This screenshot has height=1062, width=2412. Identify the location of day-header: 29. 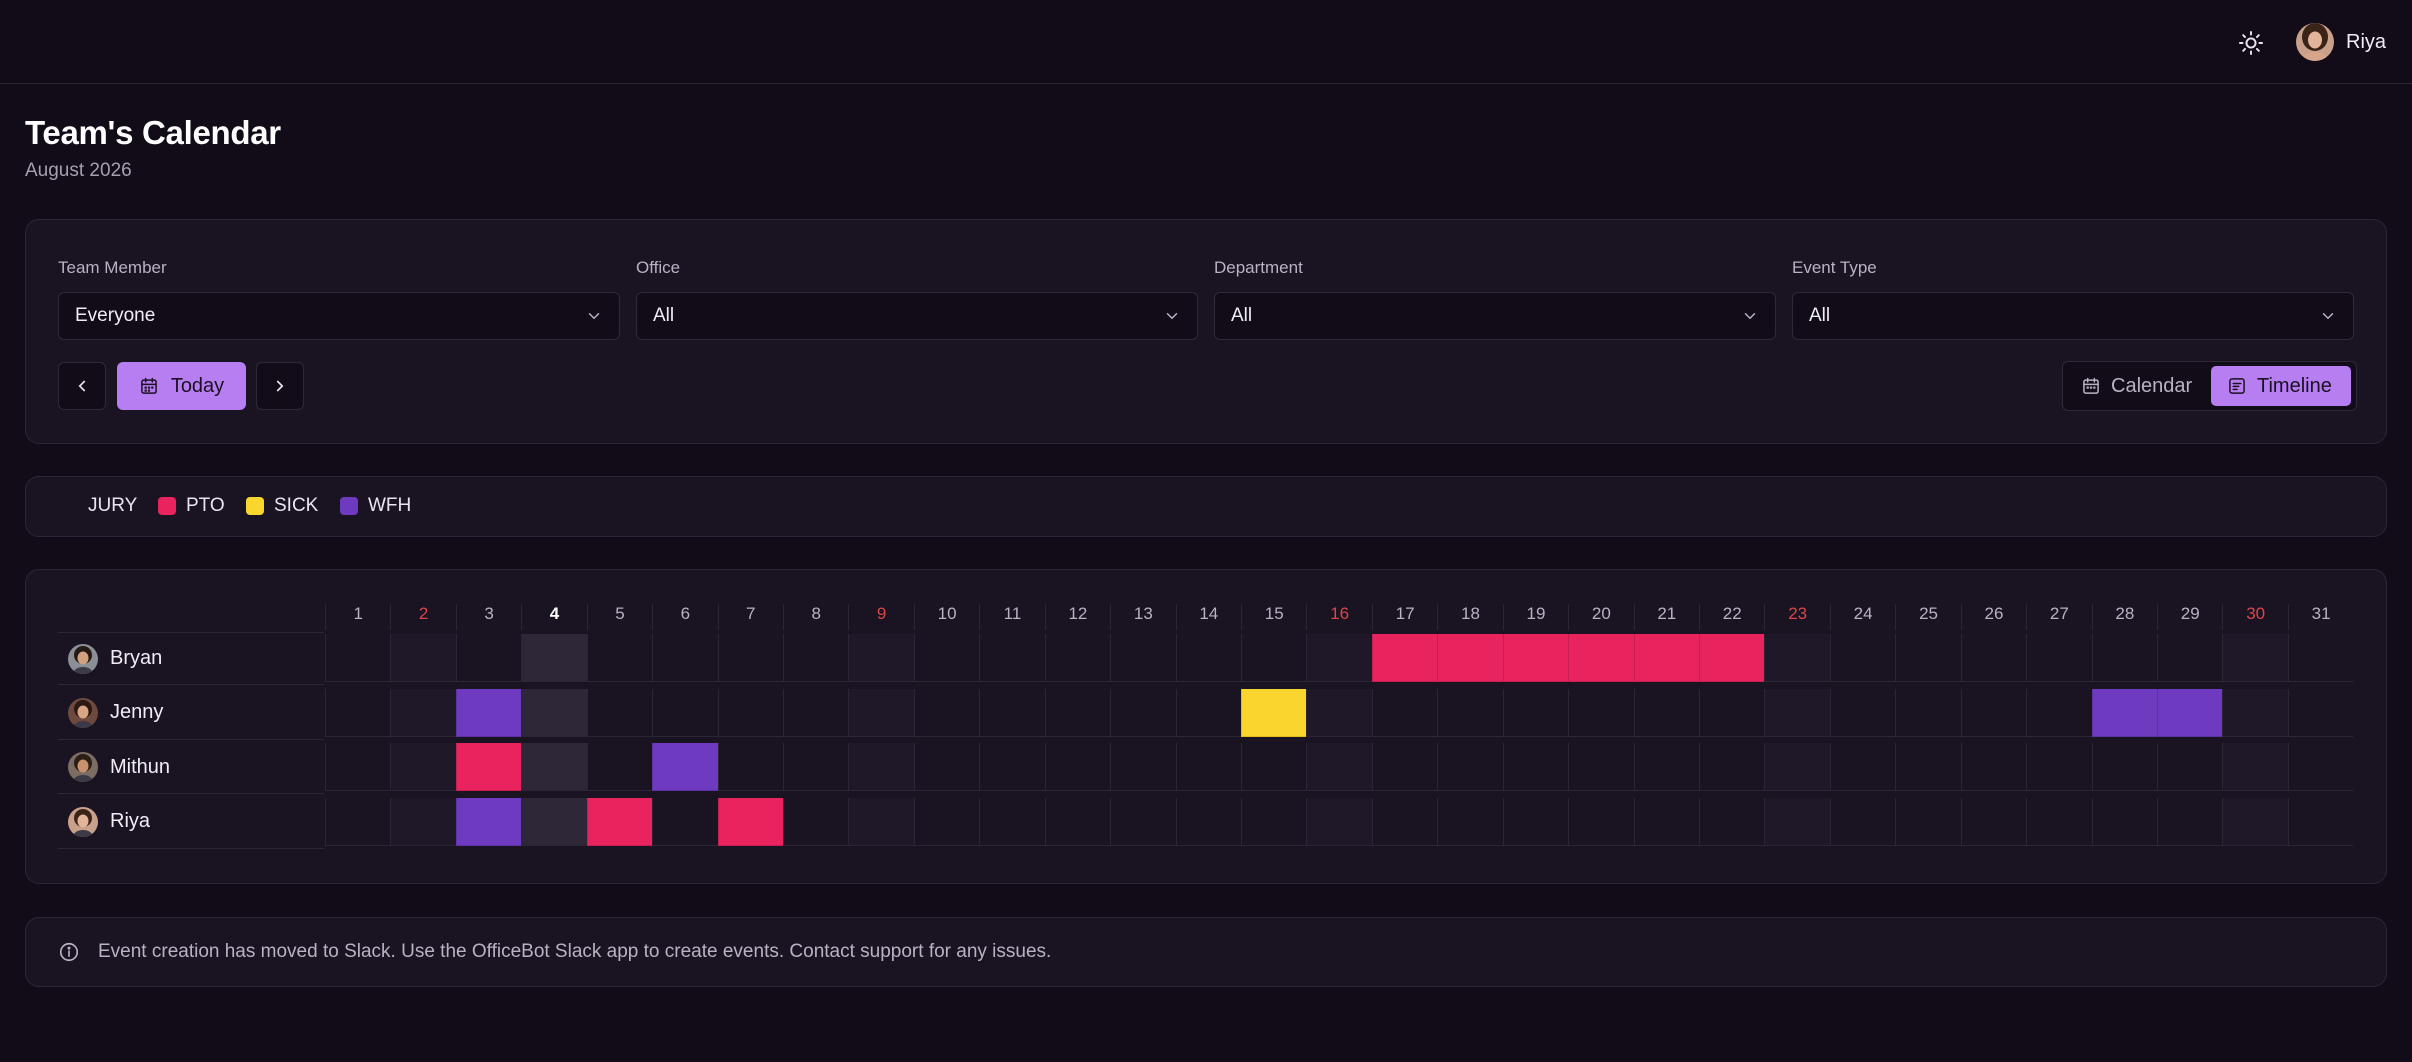
(2189, 617).